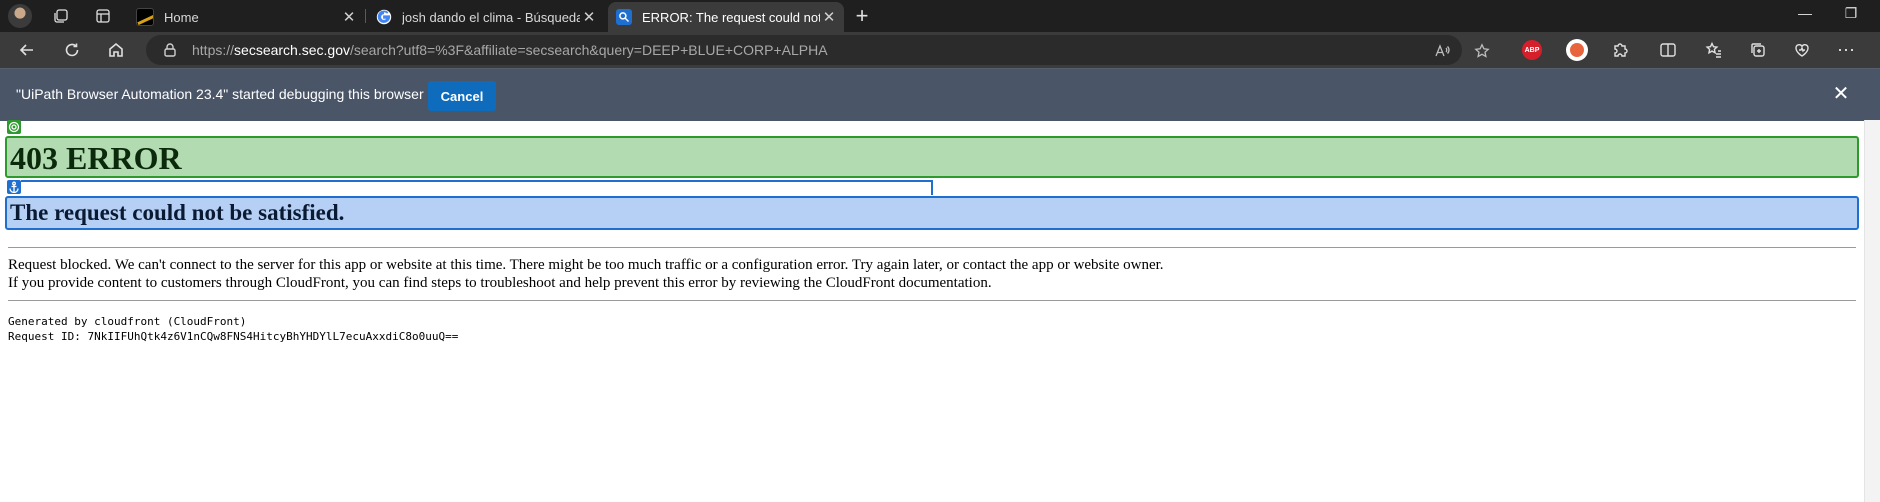  I want to click on split-screen-icon, so click(1668, 50).